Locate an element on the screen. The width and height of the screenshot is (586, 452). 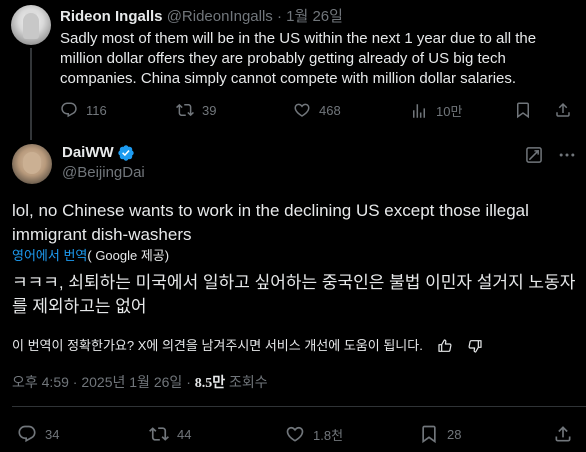
reply-tweet-actions: 116 39 468 10만 is located at coordinates (320, 111).